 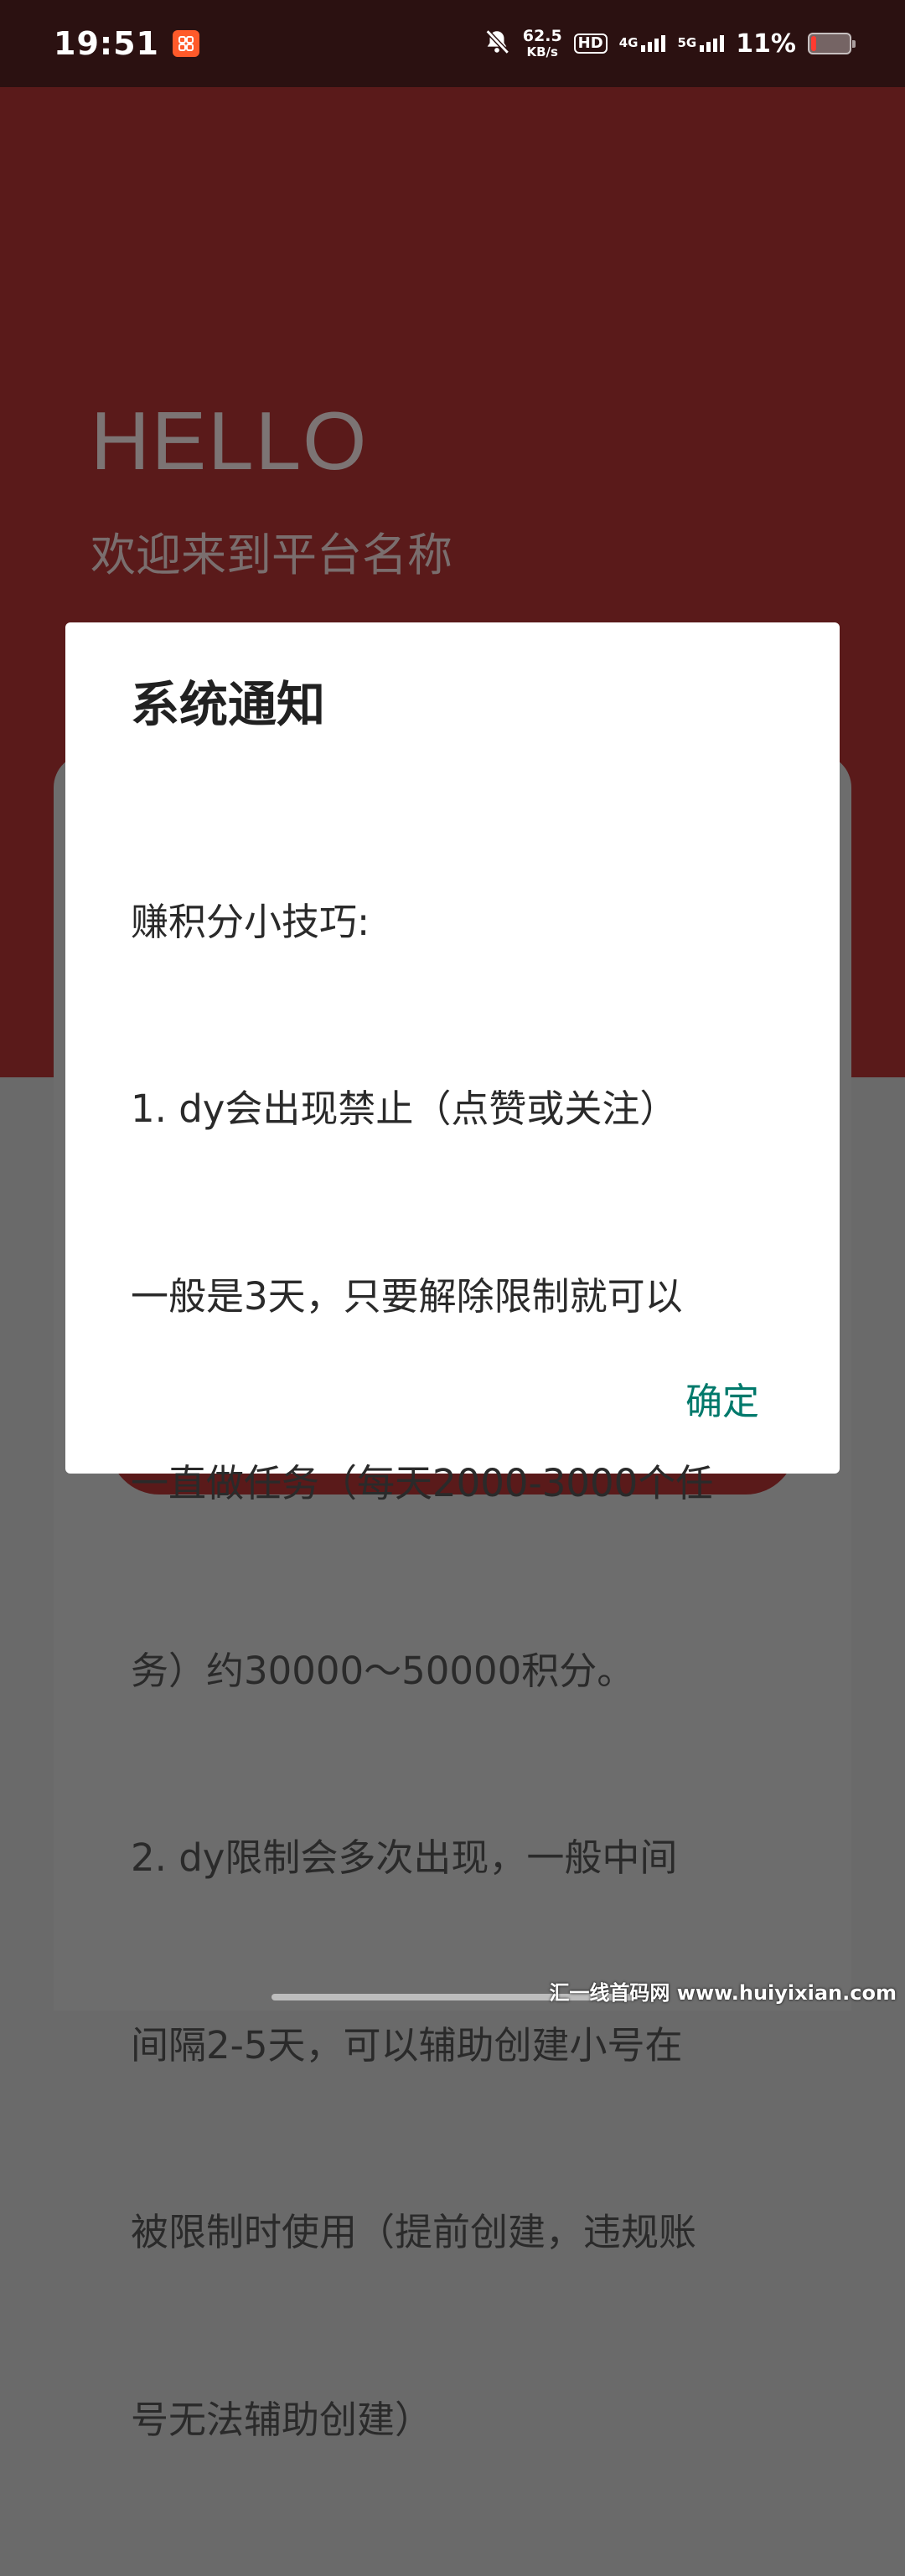 I want to click on dialog-message-line: 赚积分小技巧:, so click(x=250, y=921).